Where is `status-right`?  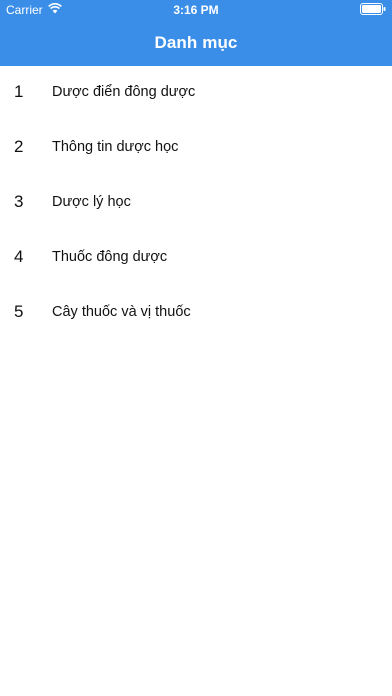
status-right is located at coordinates (373, 10).